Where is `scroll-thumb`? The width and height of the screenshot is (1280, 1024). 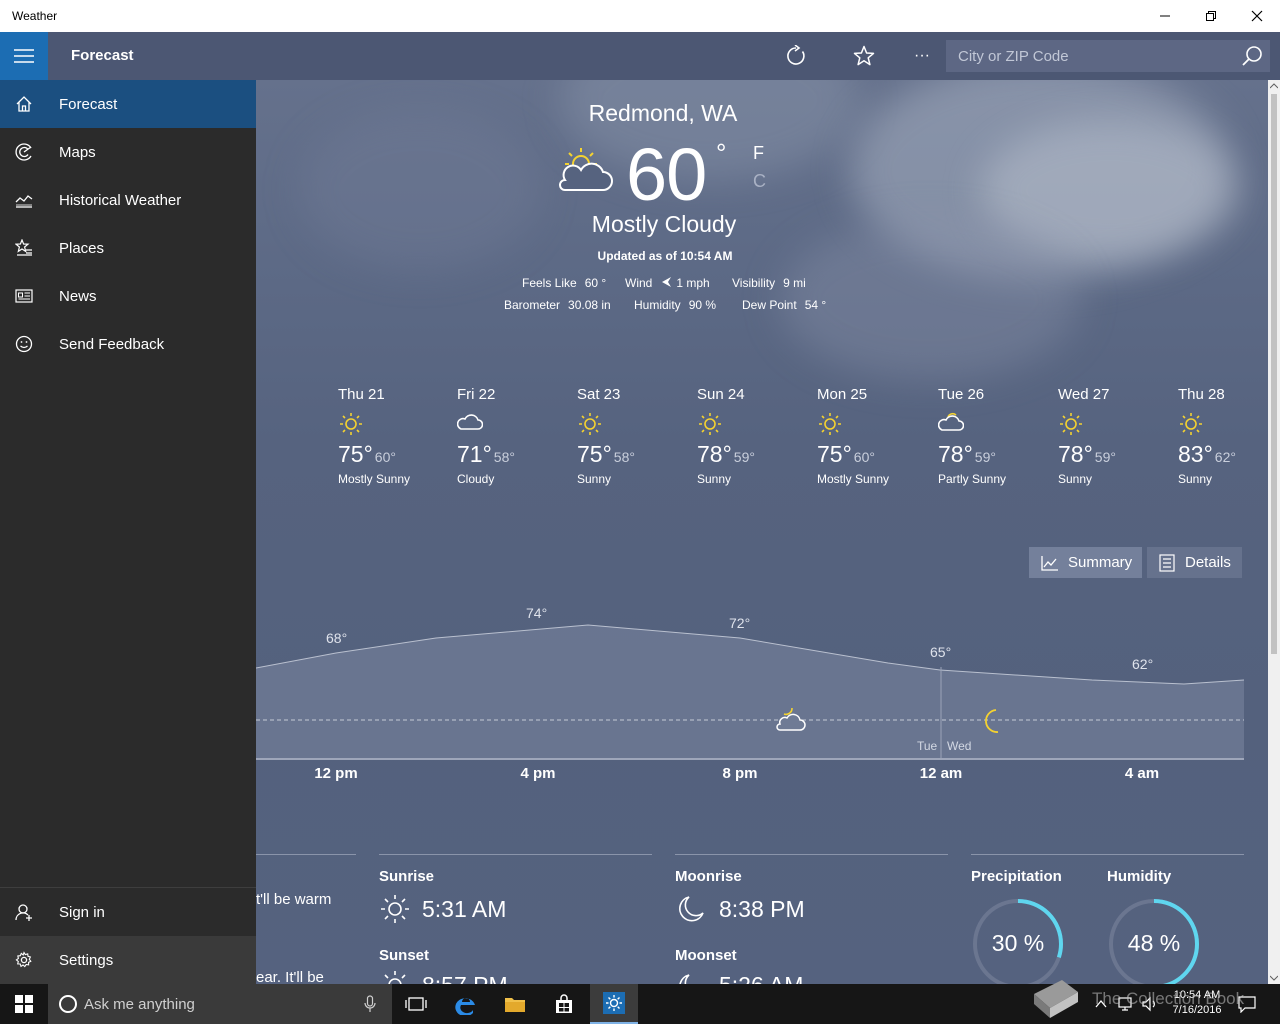 scroll-thumb is located at coordinates (1274, 374).